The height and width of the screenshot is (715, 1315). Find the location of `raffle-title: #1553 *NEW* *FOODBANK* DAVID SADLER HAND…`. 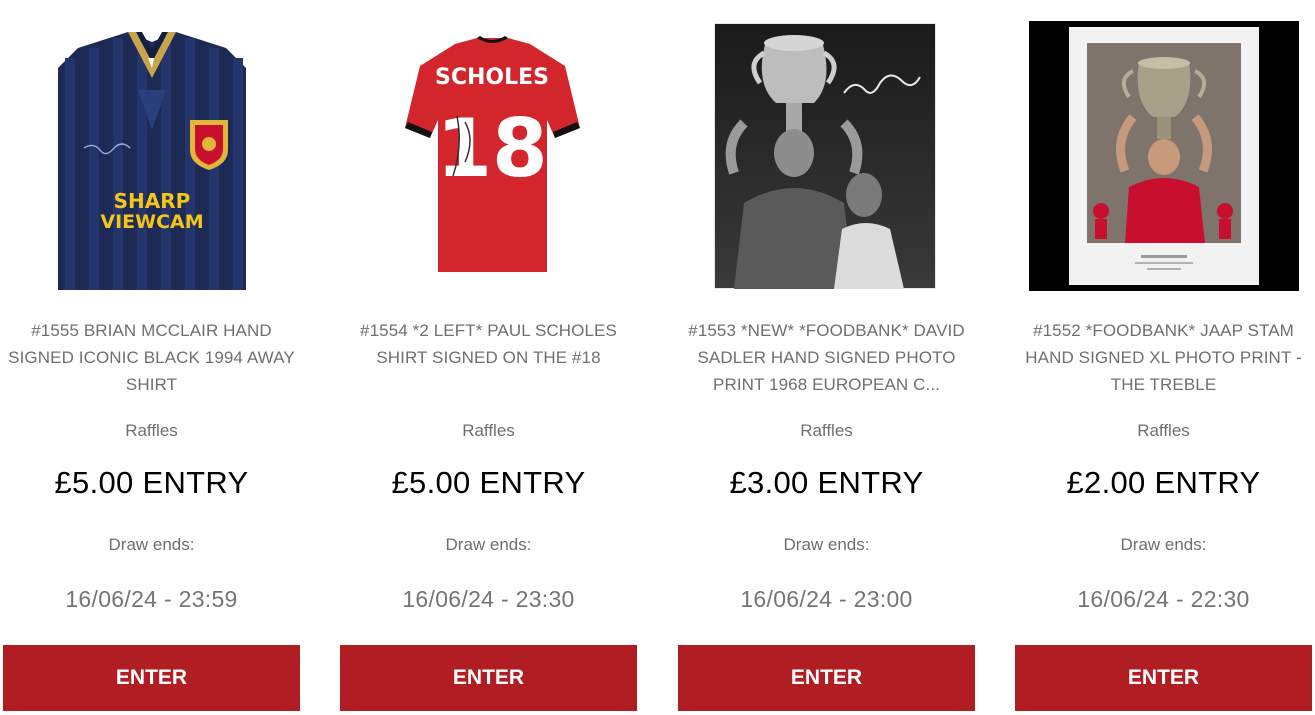

raffle-title: #1553 *NEW* *FOODBANK* DAVID SADLER HAND… is located at coordinates (826, 357).